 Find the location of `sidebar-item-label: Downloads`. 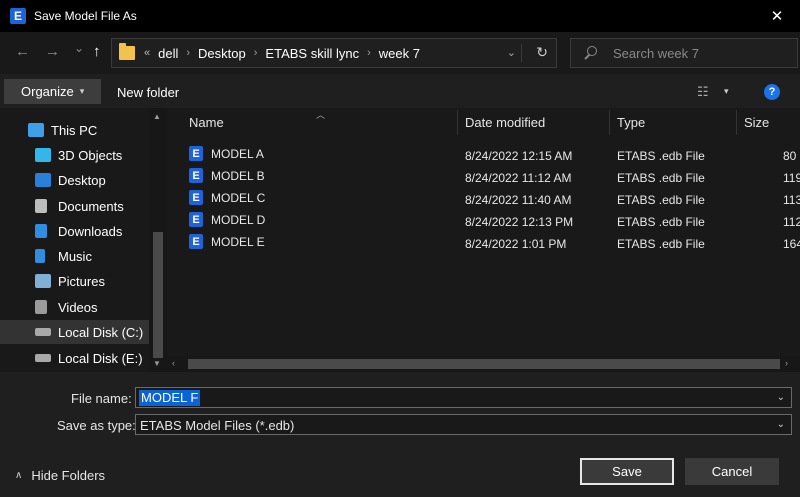

sidebar-item-label: Downloads is located at coordinates (90, 231).